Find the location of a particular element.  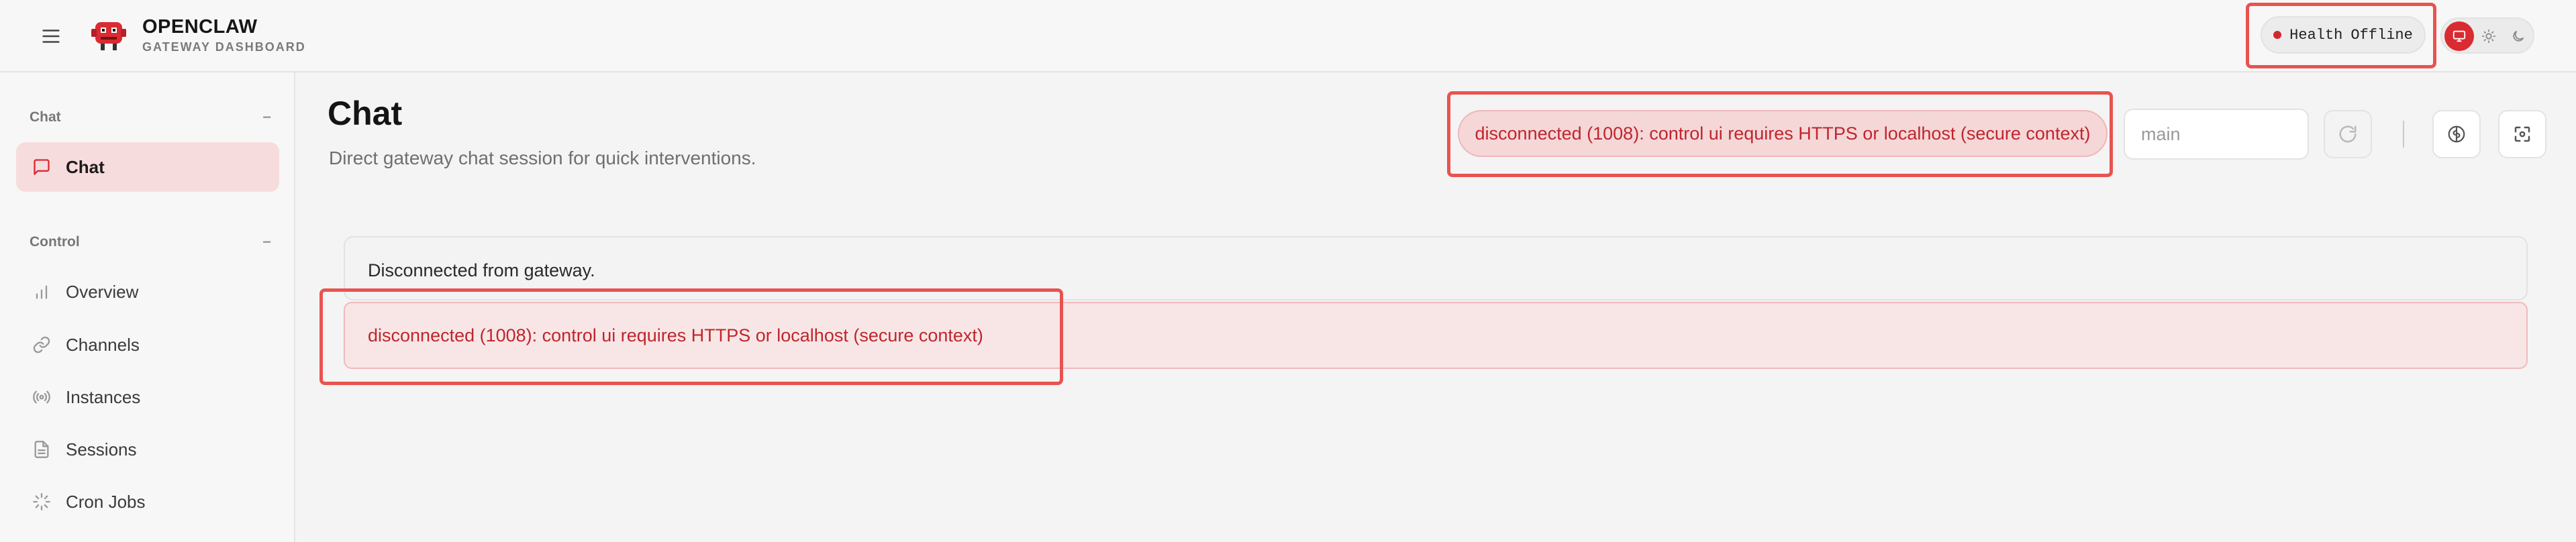

nav-group-control-header: Control − is located at coordinates (150, 242).